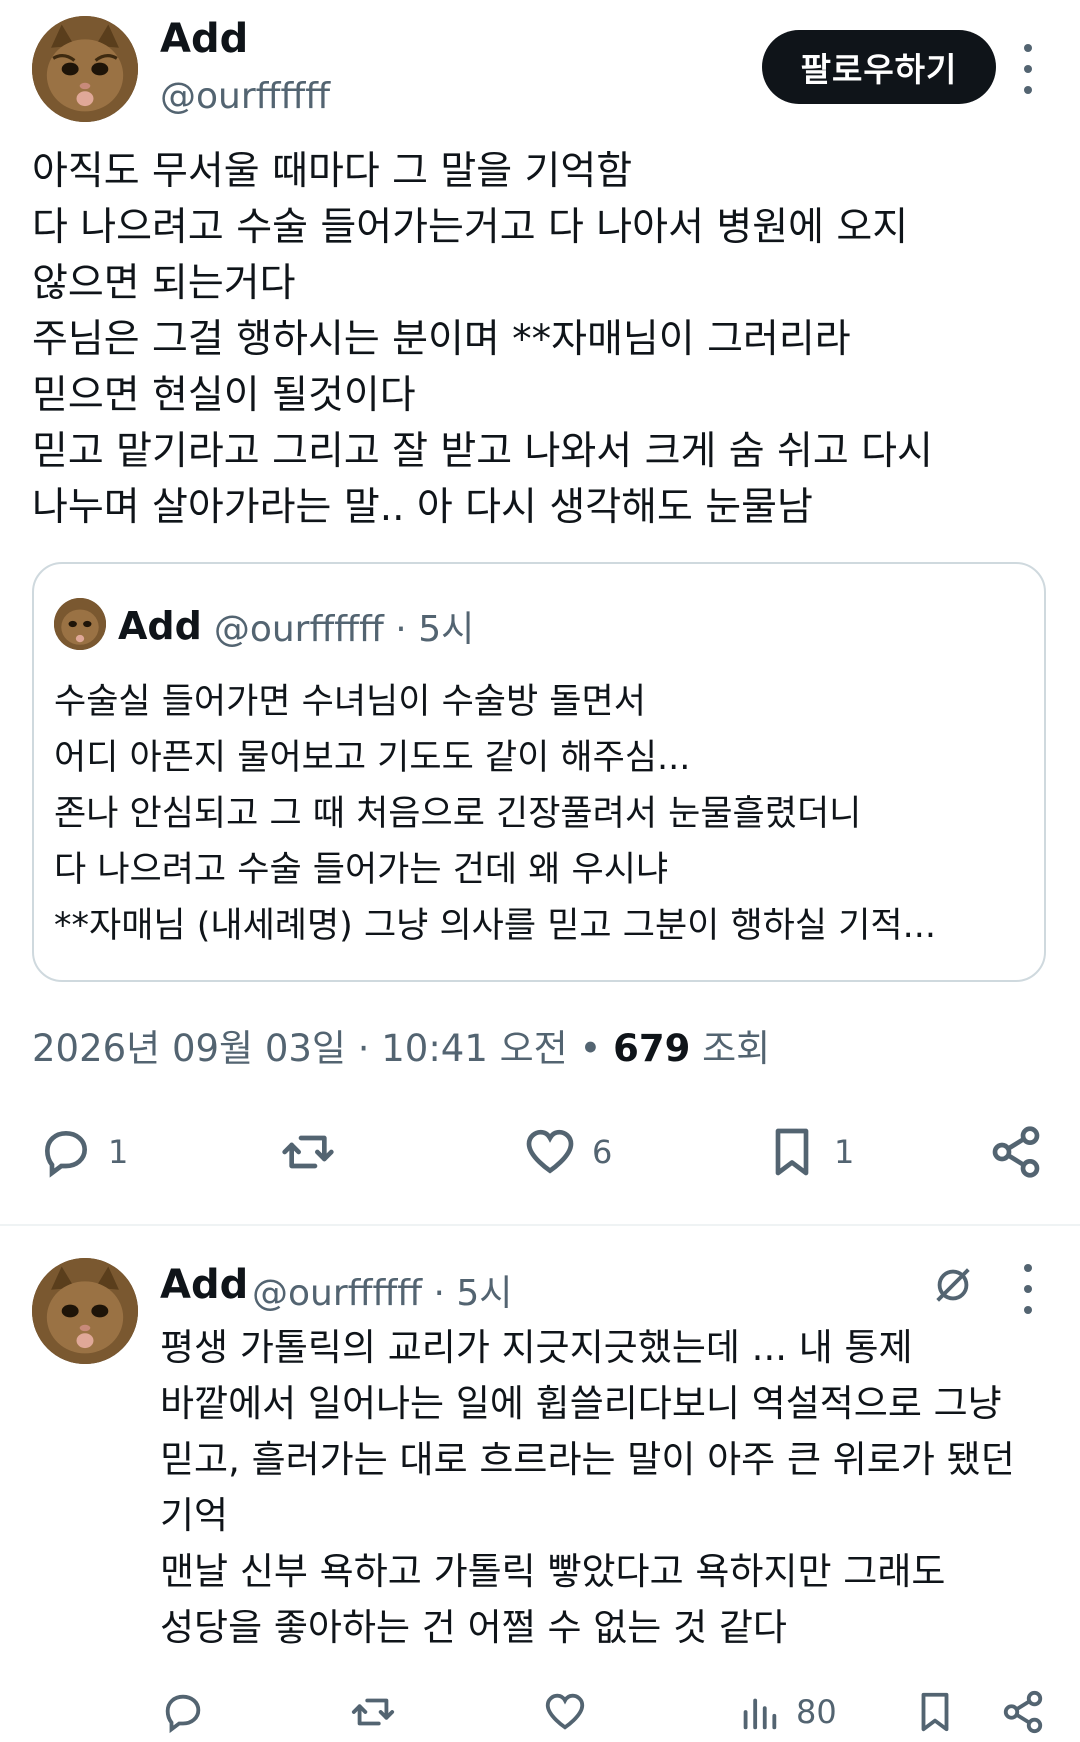 Image resolution: width=1080 pixels, height=1742 pixels. I want to click on share-button, so click(1016, 1152).